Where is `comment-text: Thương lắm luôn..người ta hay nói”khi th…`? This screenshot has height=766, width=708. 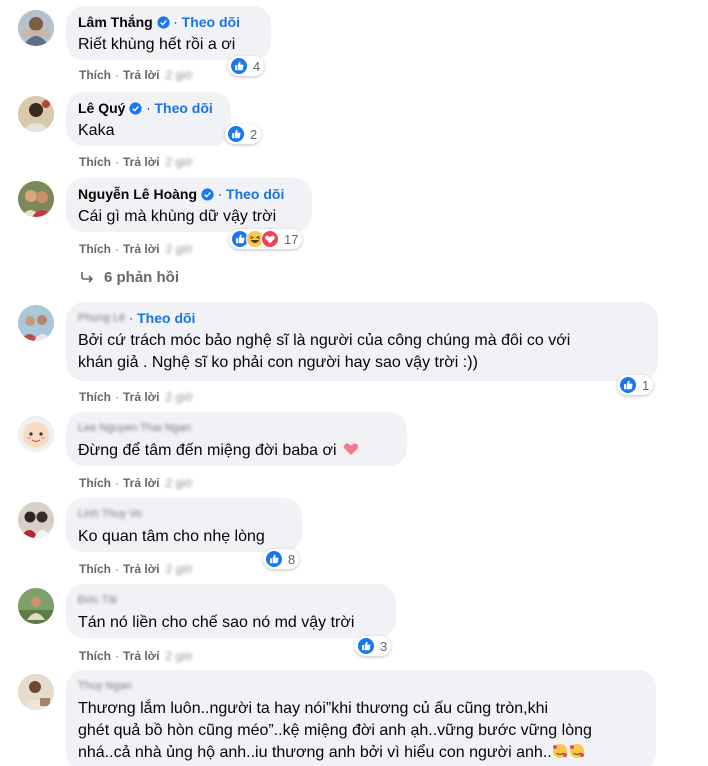 comment-text: Thương lắm luôn..người ta hay nói”khi th… is located at coordinates (335, 730).